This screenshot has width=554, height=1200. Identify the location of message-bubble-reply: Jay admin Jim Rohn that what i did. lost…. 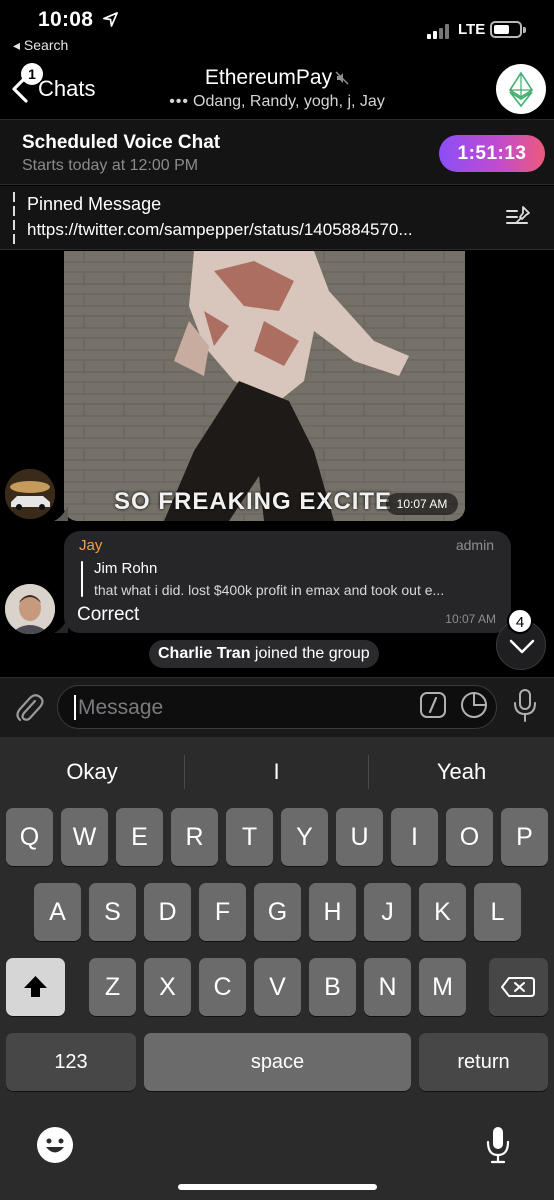
(287, 582).